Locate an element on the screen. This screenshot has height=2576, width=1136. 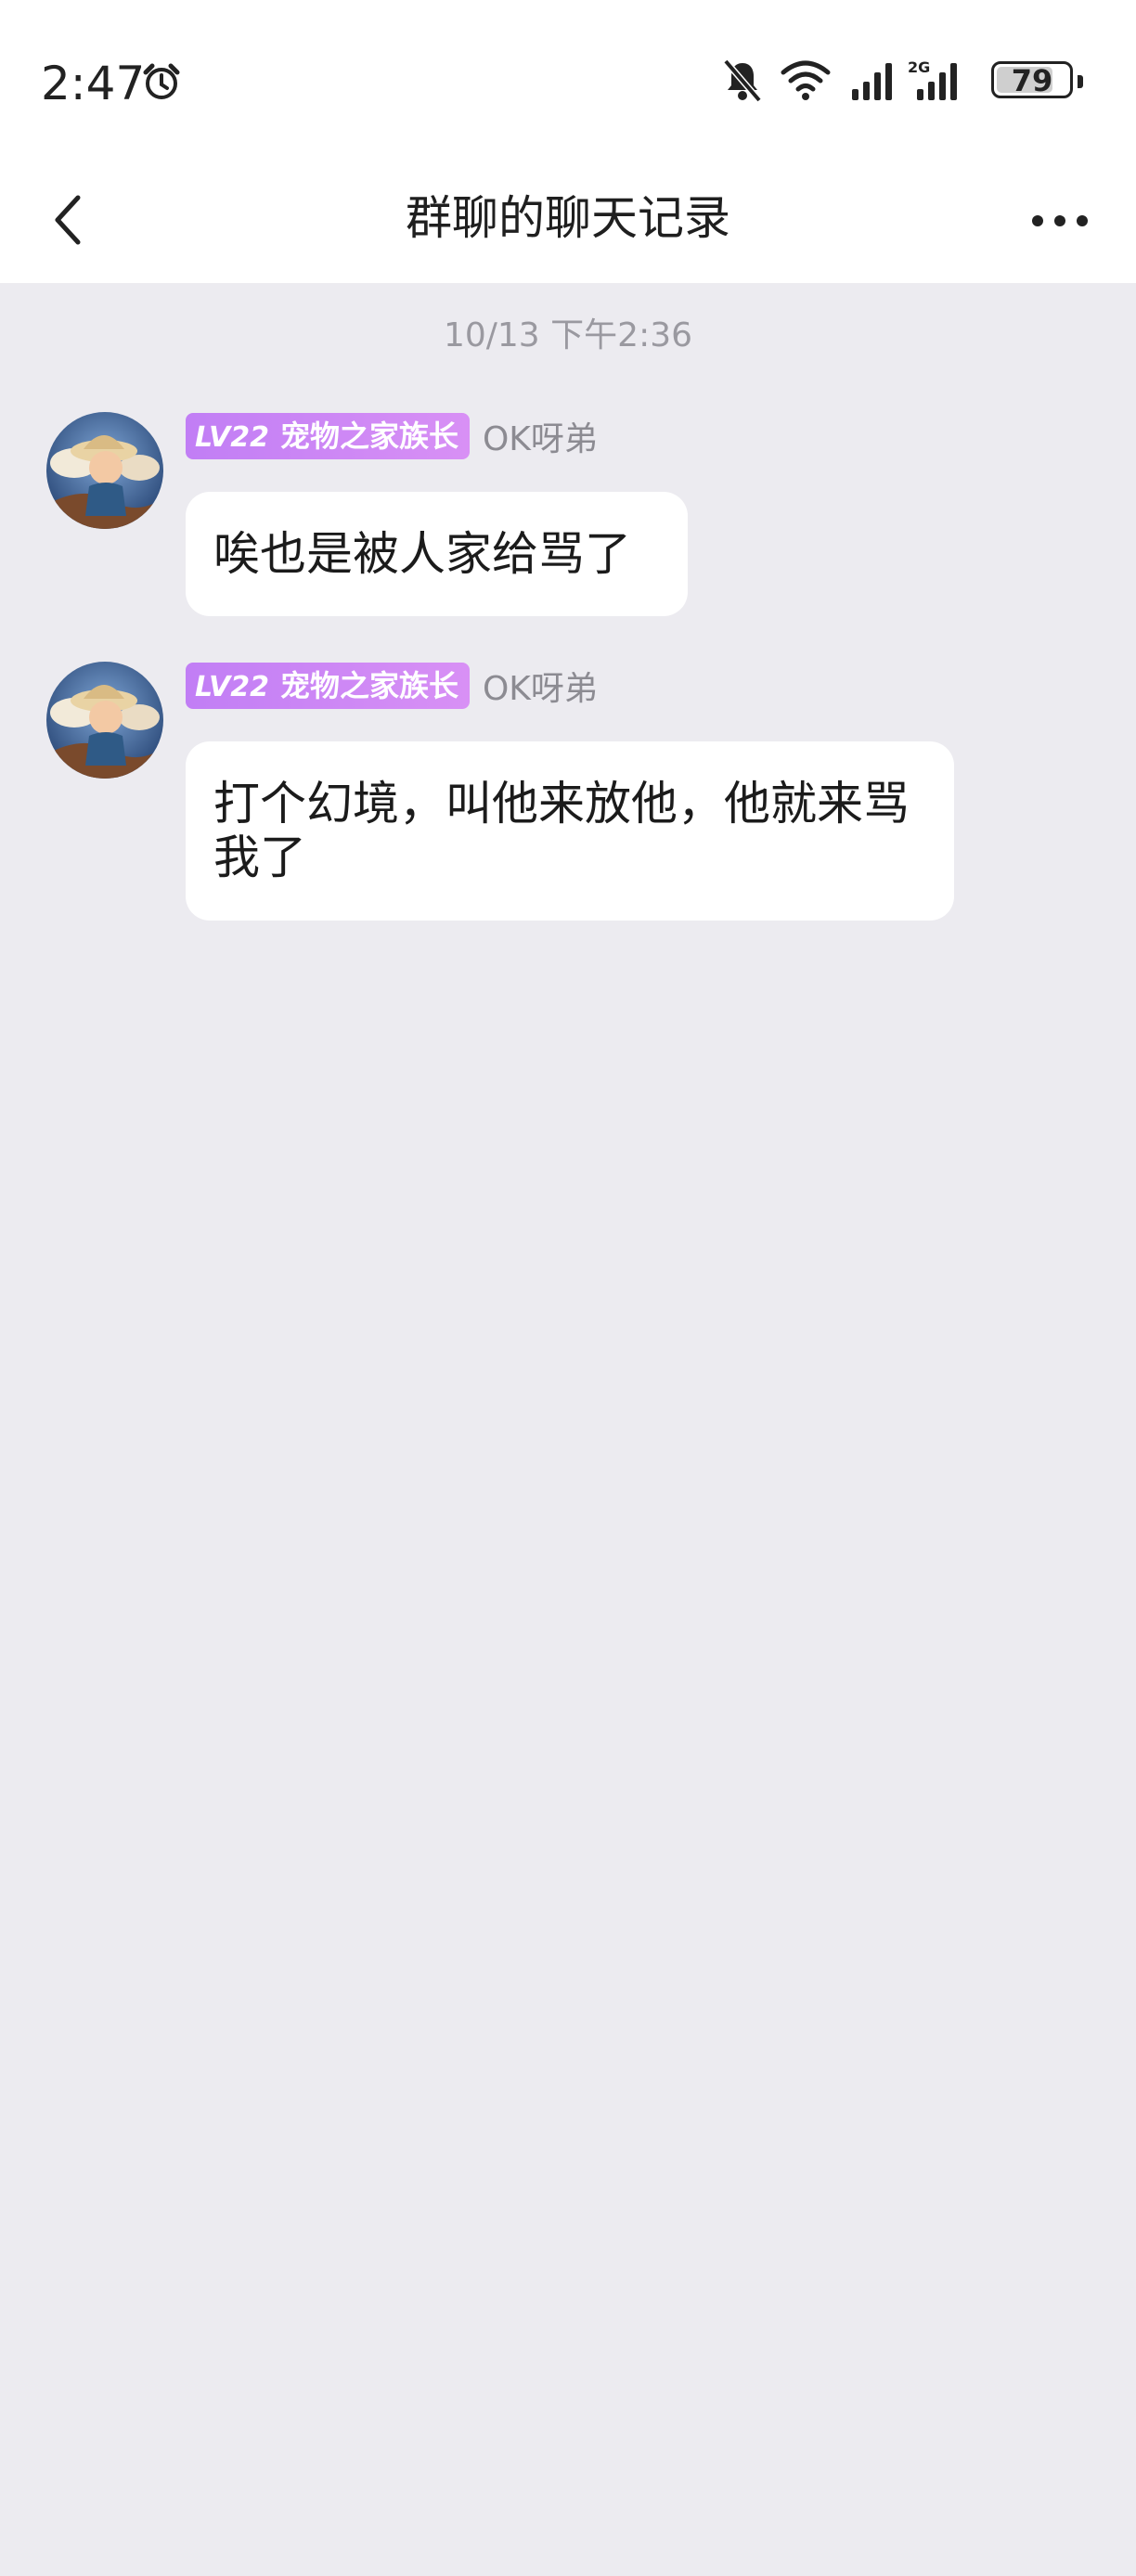
nav-bar: 群聊的聊天记录 is located at coordinates (568, 222).